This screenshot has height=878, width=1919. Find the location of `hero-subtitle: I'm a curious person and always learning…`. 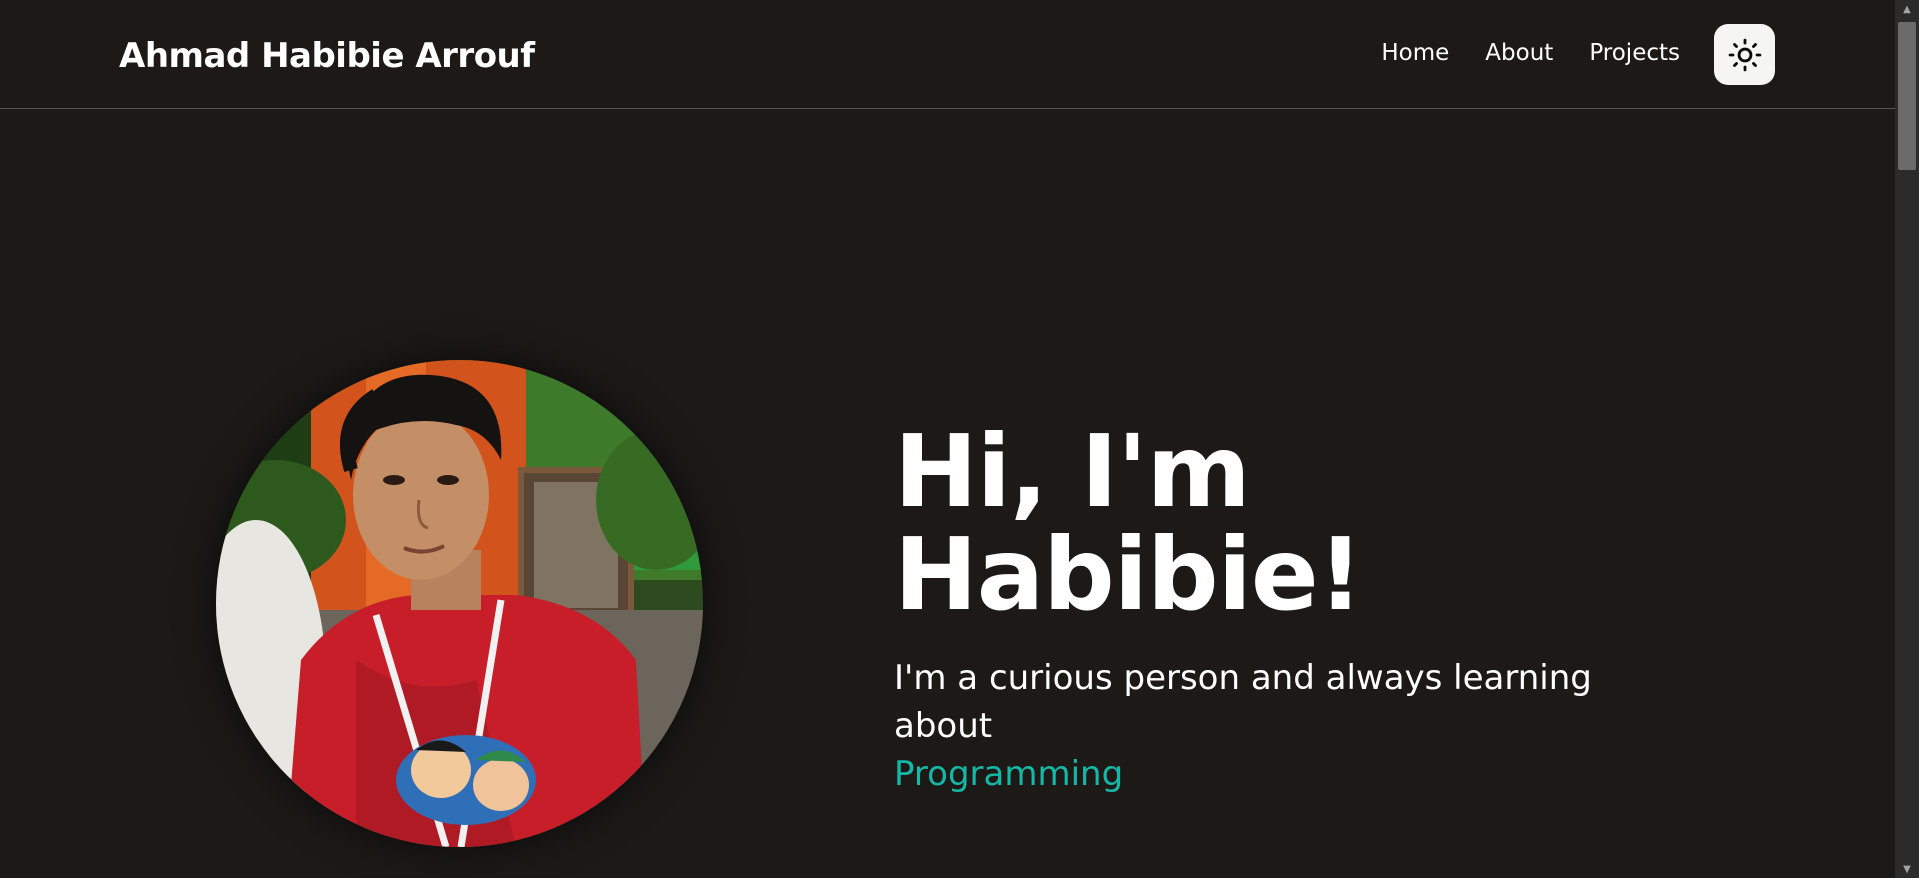

hero-subtitle: I'm a curious person and always learning… is located at coordinates (1294, 726).